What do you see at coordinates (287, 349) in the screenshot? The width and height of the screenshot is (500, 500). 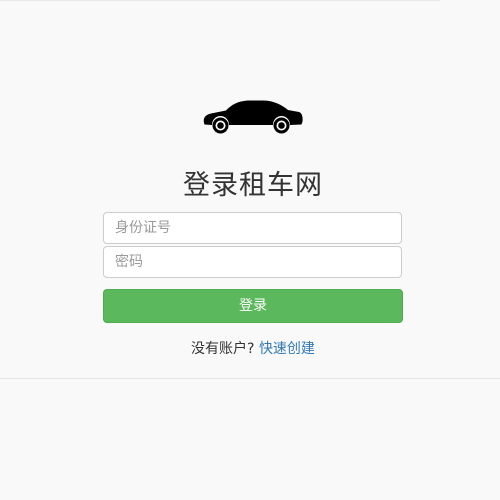 I see `create-account-link: 快速创建` at bounding box center [287, 349].